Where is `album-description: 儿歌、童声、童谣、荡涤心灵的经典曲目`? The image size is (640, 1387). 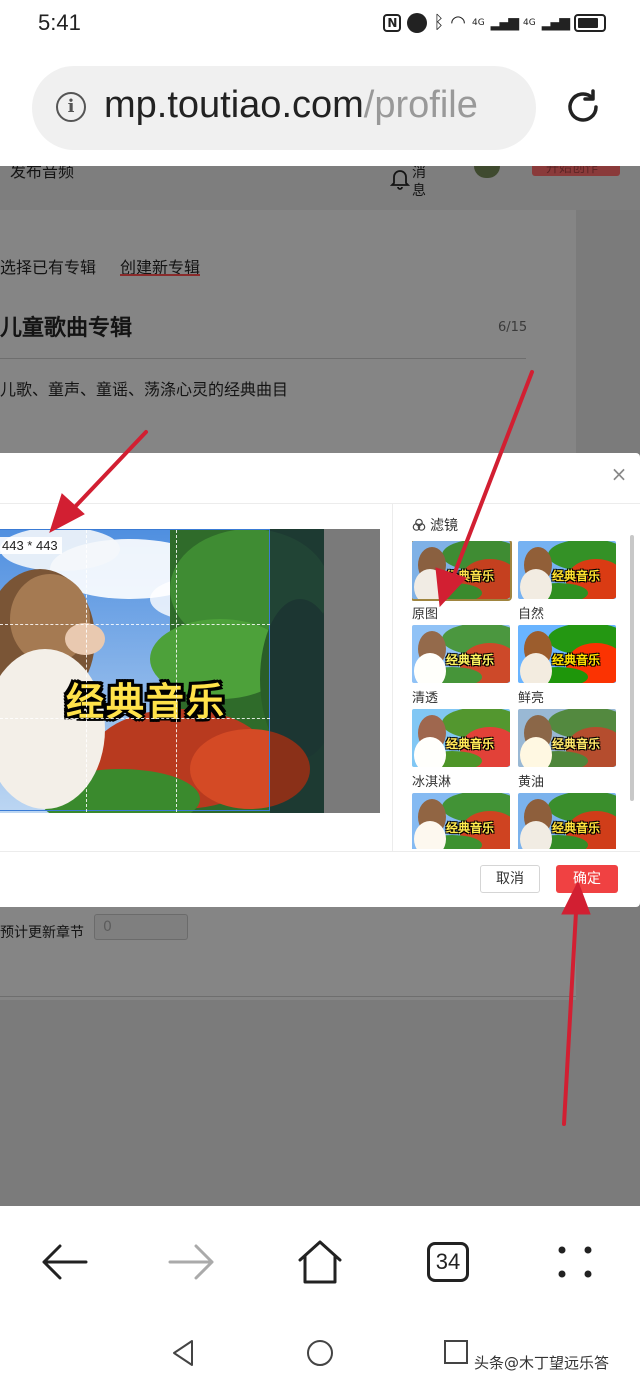 album-description: 儿歌、童声、童谣、荡涤心灵的经典曲目 is located at coordinates (144, 388).